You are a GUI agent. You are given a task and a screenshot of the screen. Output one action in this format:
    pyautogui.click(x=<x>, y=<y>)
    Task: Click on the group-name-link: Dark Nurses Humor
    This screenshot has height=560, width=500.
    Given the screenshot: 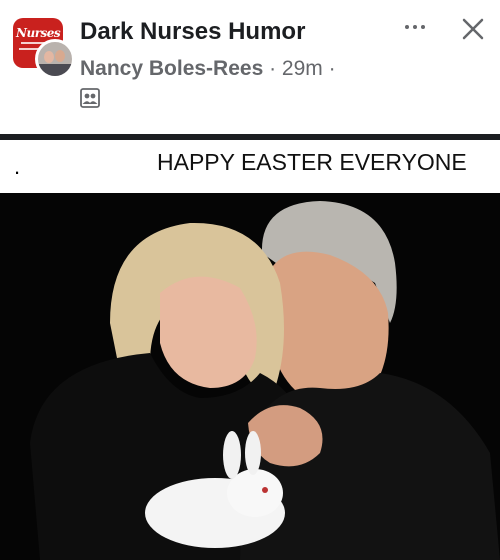 What is the action you would take?
    pyautogui.click(x=192, y=32)
    